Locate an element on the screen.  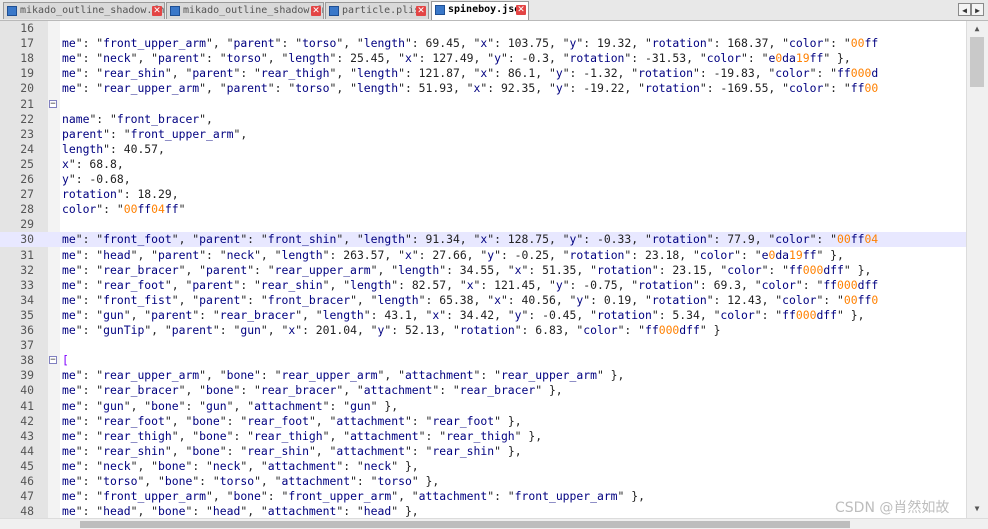
vertical-scrollbar: ▲ ▼ is located at coordinates (977, 269).